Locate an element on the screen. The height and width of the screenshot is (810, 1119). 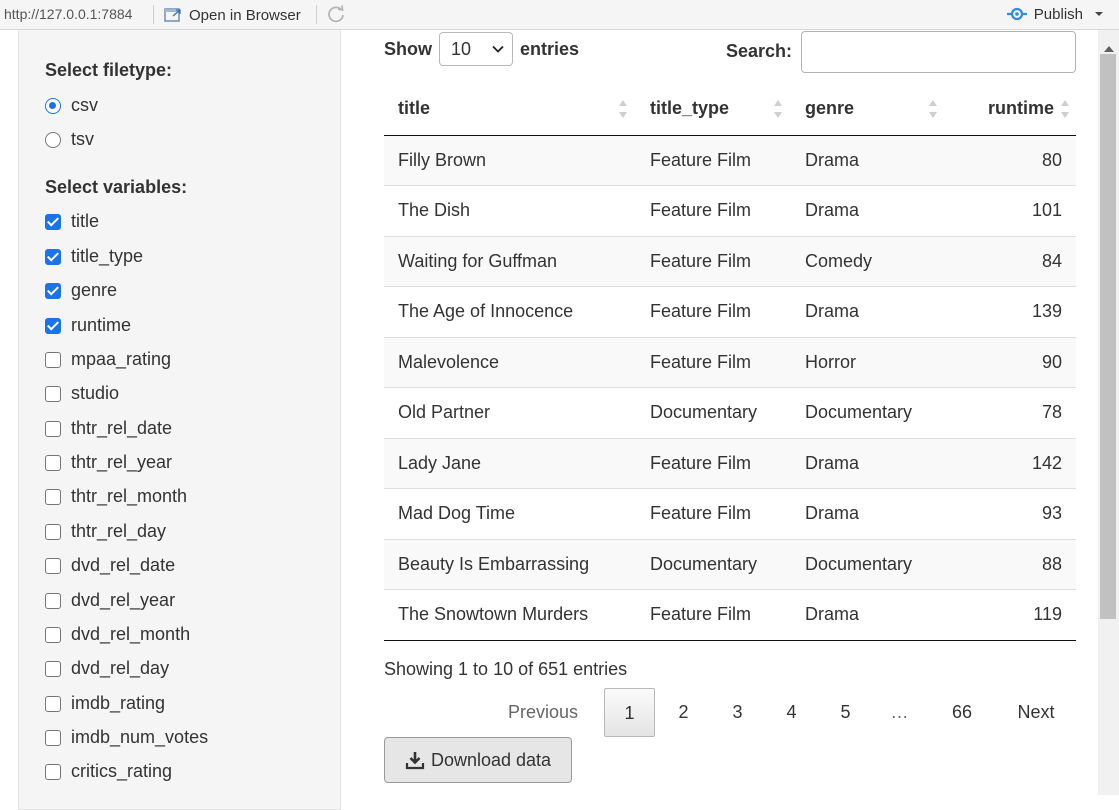
variable-option-dvd-rel-date: dvd_rel_date is located at coordinates (110, 565).